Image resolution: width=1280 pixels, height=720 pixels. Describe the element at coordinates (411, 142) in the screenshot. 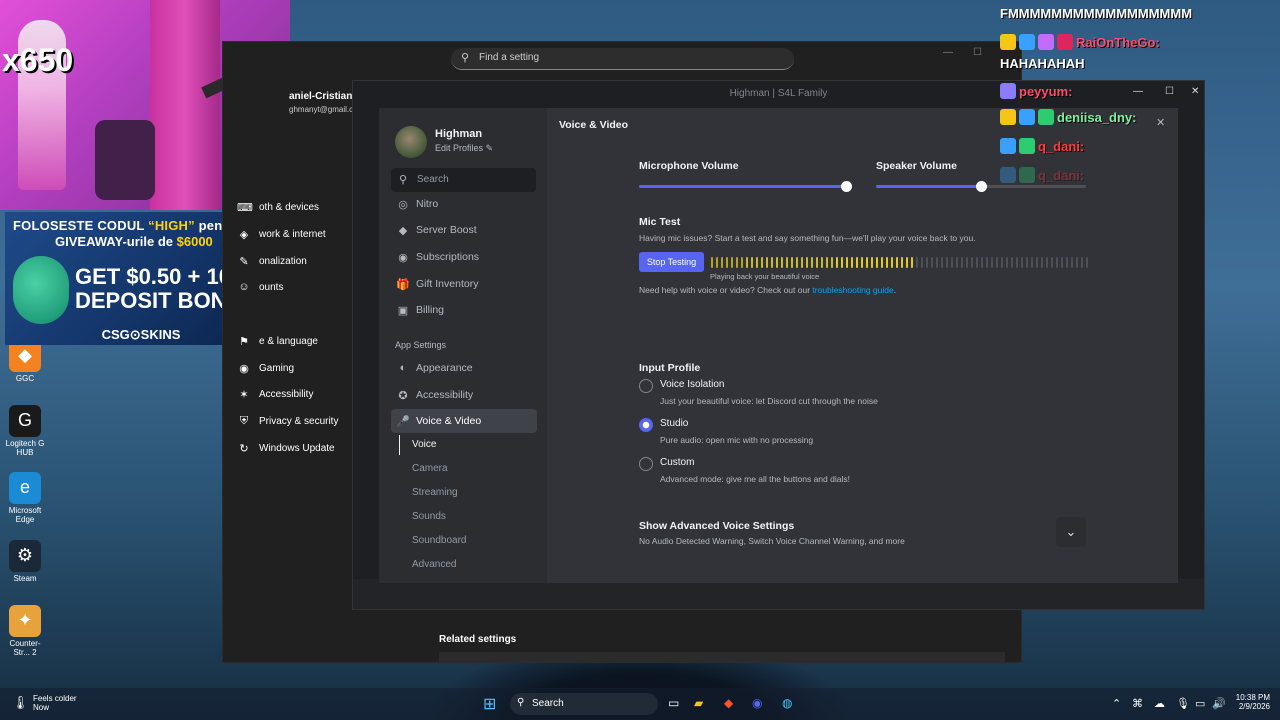

I see `avatar` at that location.